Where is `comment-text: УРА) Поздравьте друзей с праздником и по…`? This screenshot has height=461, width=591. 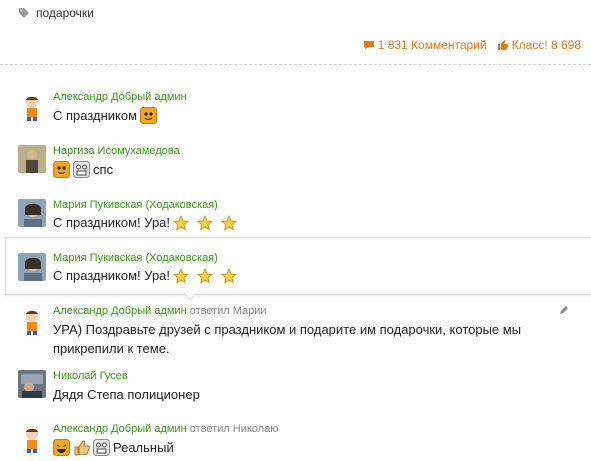 comment-text: УРА) Поздравьте друзей с праздником и по… is located at coordinates (318, 339).